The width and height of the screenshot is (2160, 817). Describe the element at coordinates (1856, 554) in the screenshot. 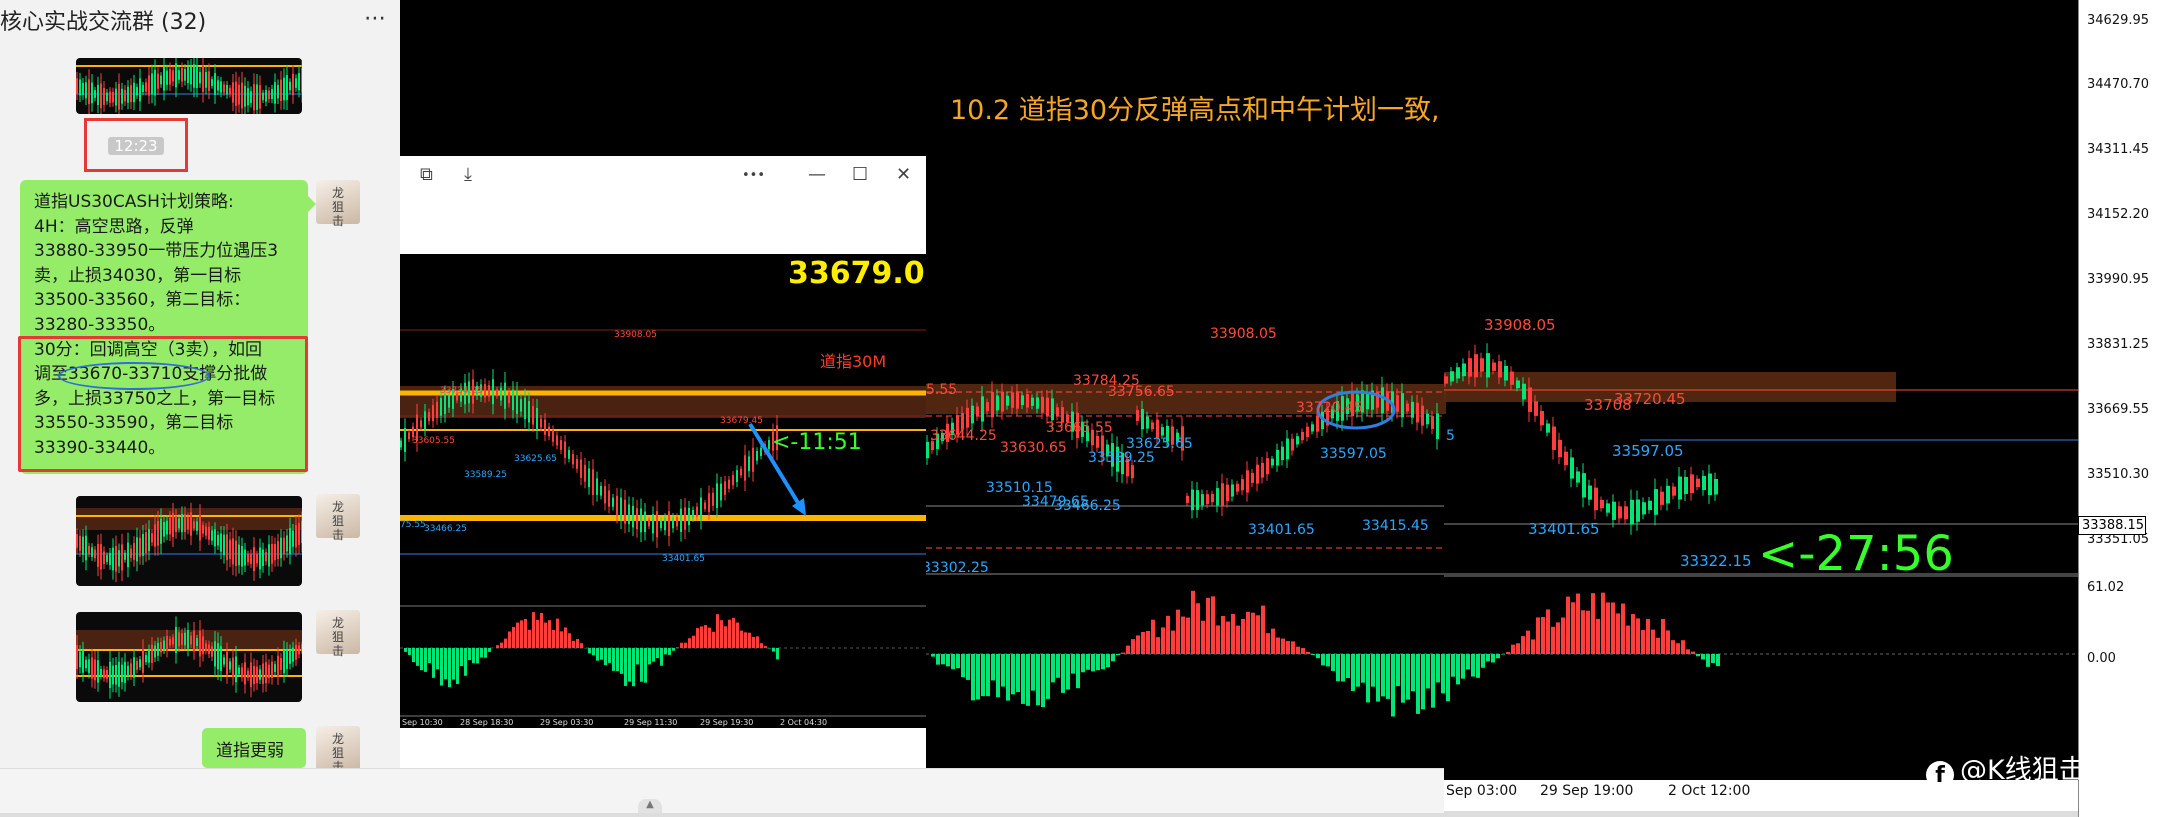

I see `countdown-timer: <-27:56` at that location.